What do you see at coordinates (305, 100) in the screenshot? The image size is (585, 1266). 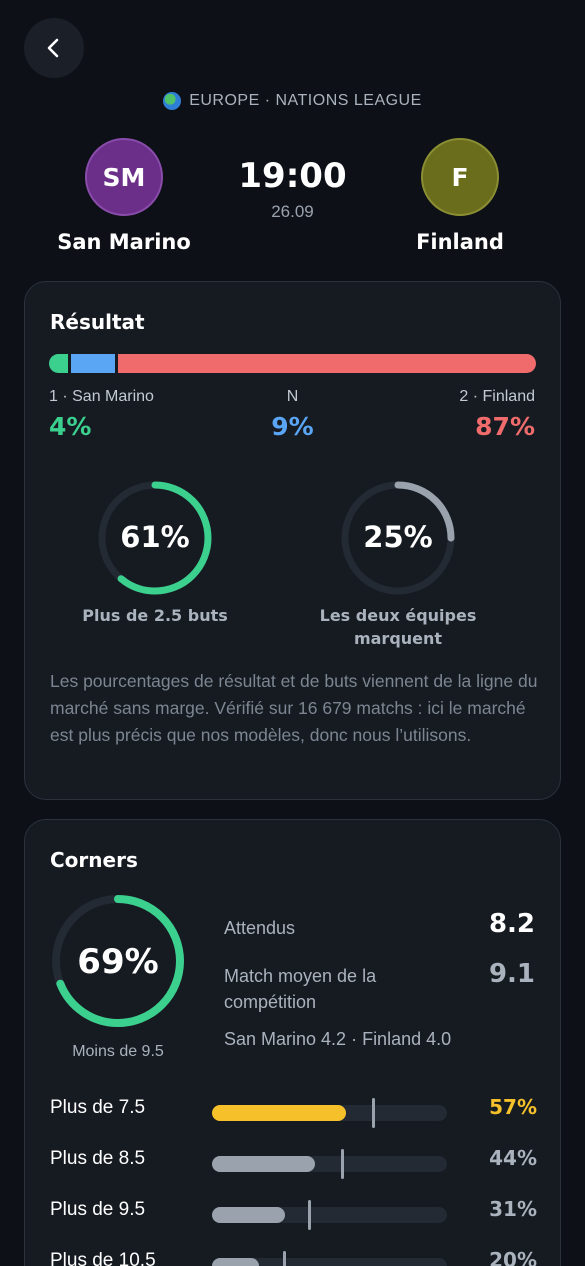 I see `competition-name: EUROPE · NATIONS LEAGUE` at bounding box center [305, 100].